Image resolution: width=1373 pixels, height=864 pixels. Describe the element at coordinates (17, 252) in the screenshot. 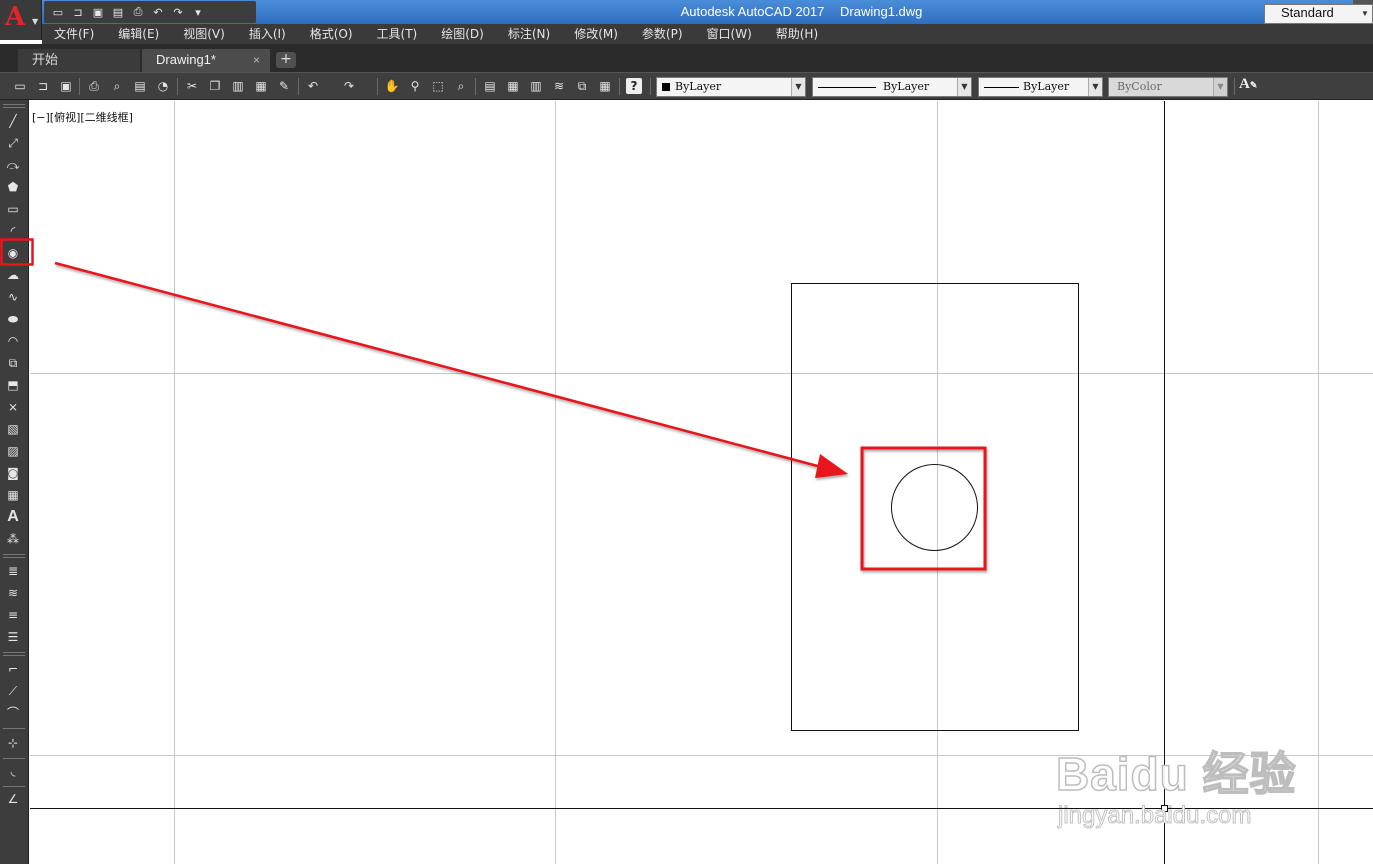

I see `tool-highlight-box` at that location.